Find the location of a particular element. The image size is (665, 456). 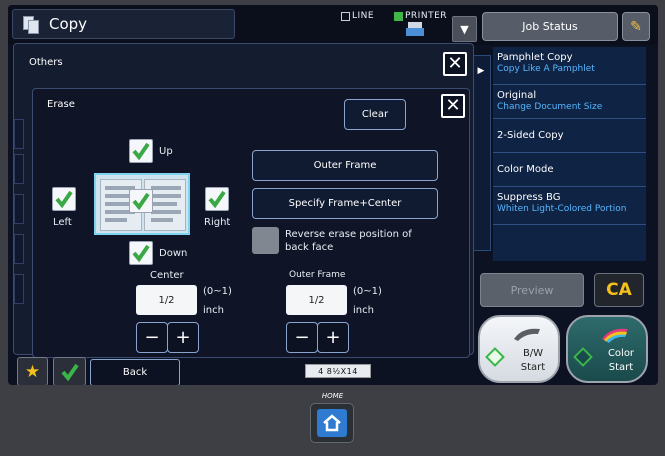

clear-button: Clear is located at coordinates (375, 114).